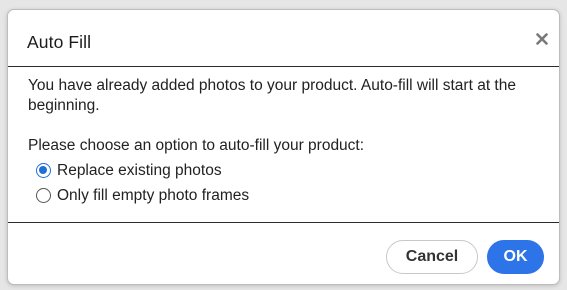  What do you see at coordinates (59, 42) in the screenshot?
I see `dialog-title: Auto Fill` at bounding box center [59, 42].